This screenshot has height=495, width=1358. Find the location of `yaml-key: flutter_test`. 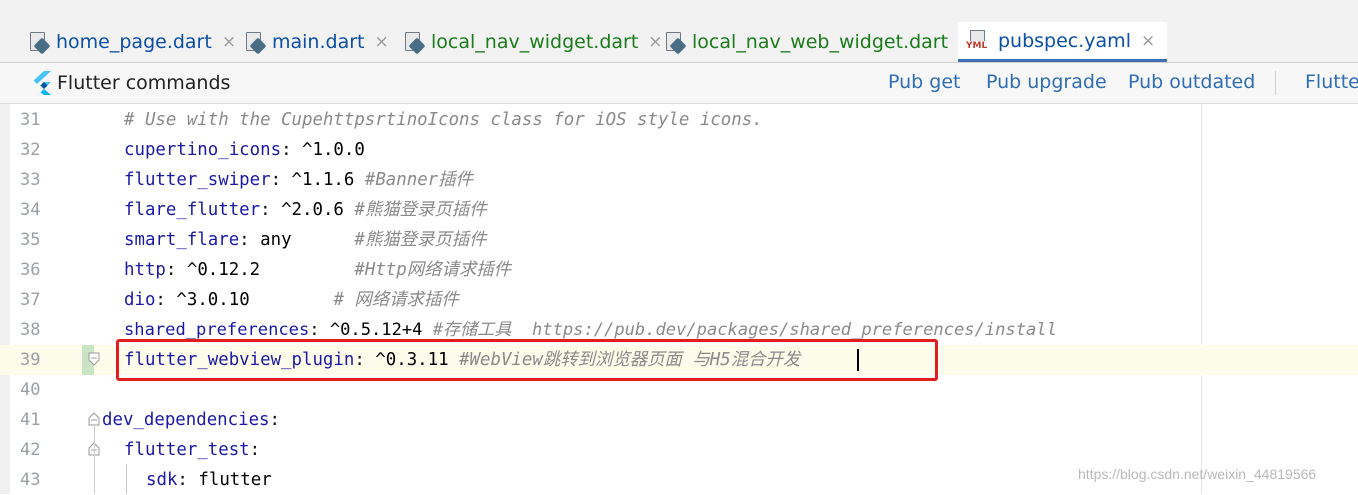

yaml-key: flutter_test is located at coordinates (187, 450).